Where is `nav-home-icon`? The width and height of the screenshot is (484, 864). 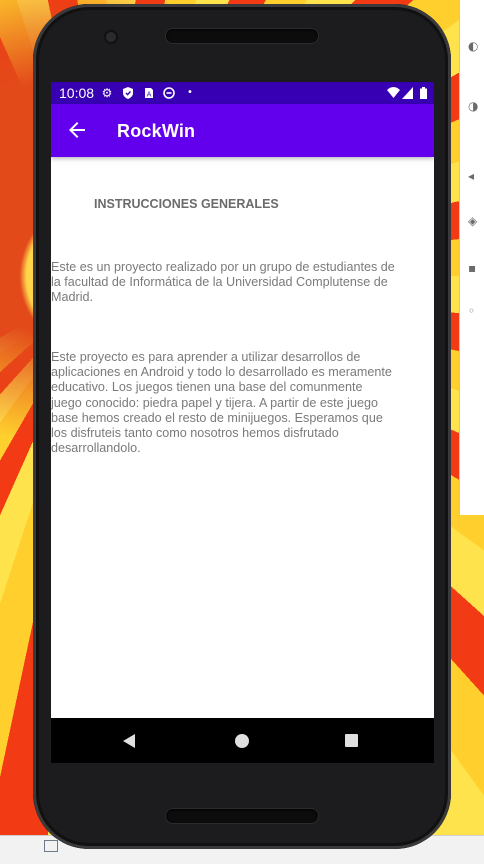 nav-home-icon is located at coordinates (242, 741).